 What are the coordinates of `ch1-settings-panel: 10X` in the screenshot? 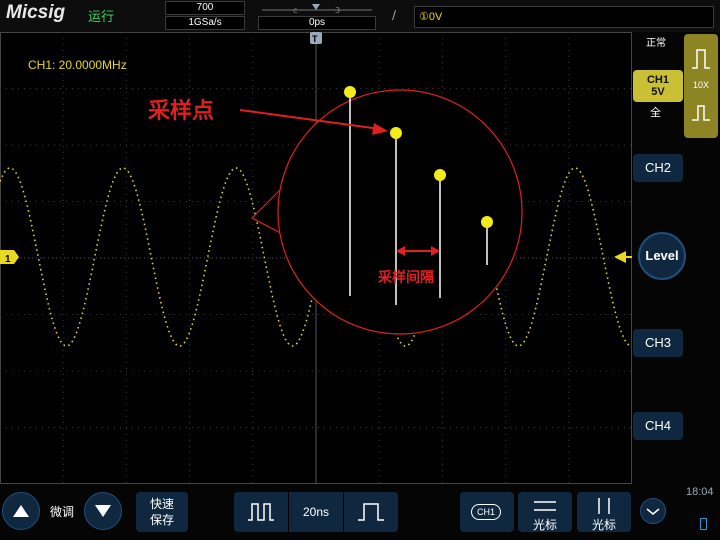 It's located at (701, 86).